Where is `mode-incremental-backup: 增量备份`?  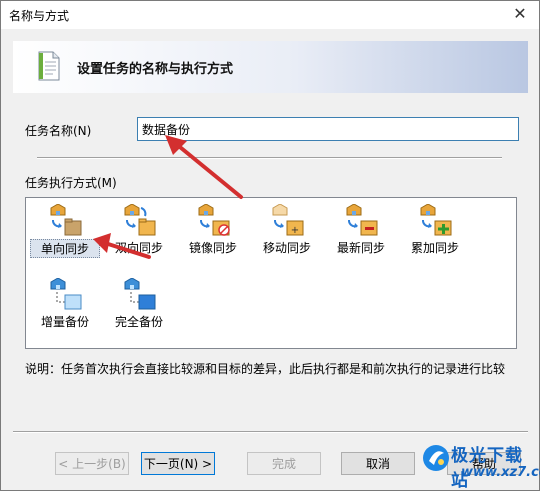
mode-incremental-backup: 增量备份 is located at coordinates (65, 308).